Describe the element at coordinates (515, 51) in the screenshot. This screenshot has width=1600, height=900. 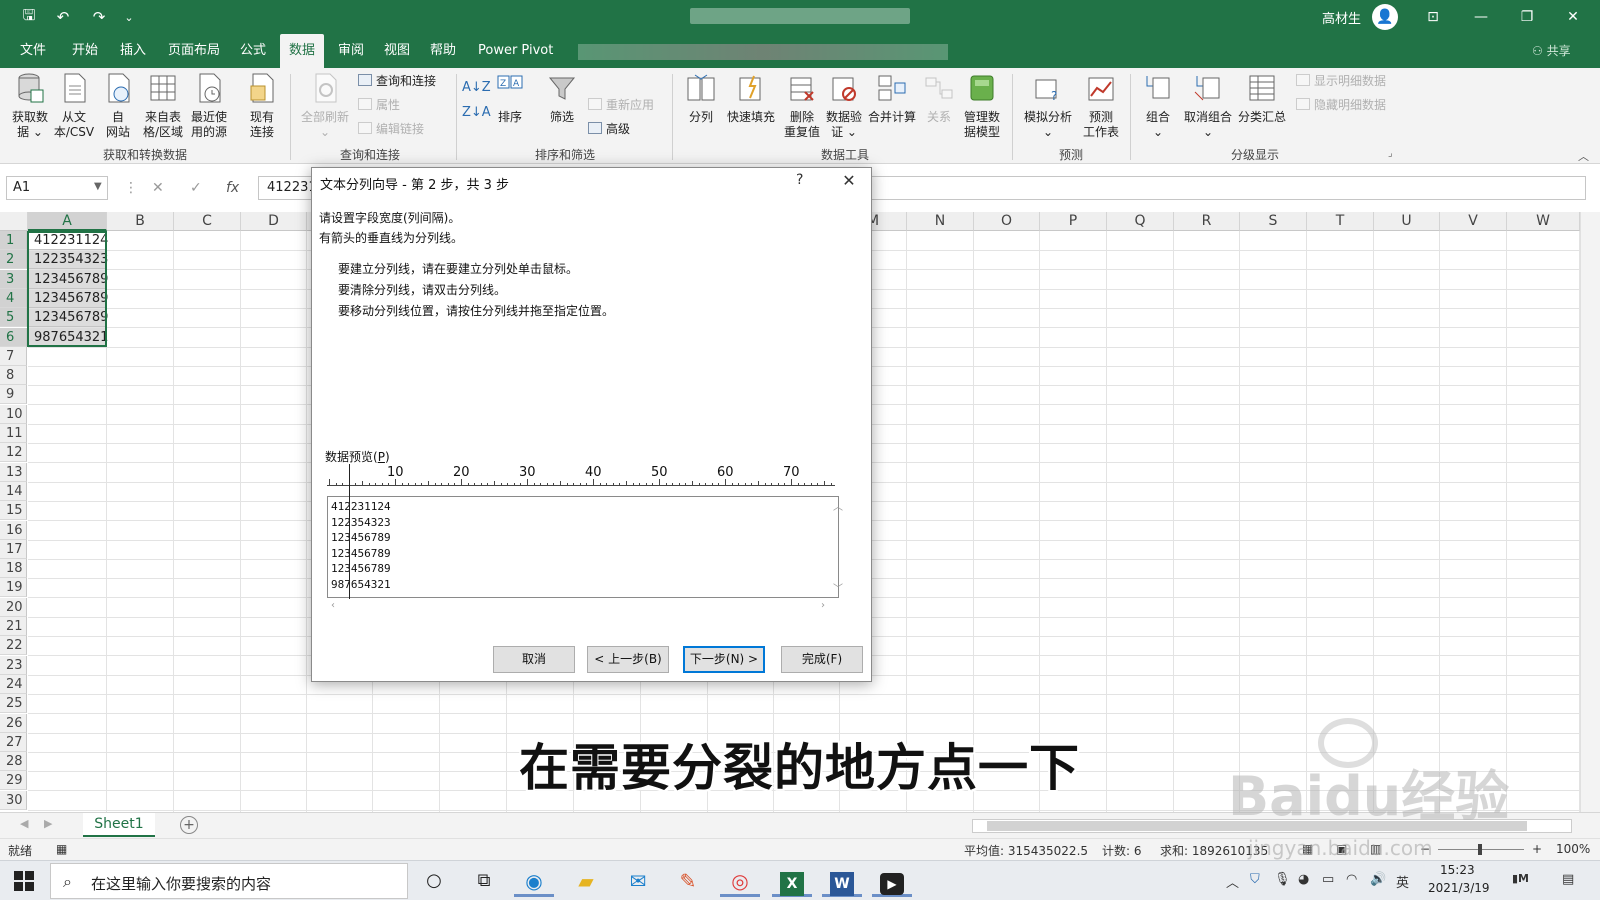
I see `tab-power-pivot: Power Pivot` at that location.